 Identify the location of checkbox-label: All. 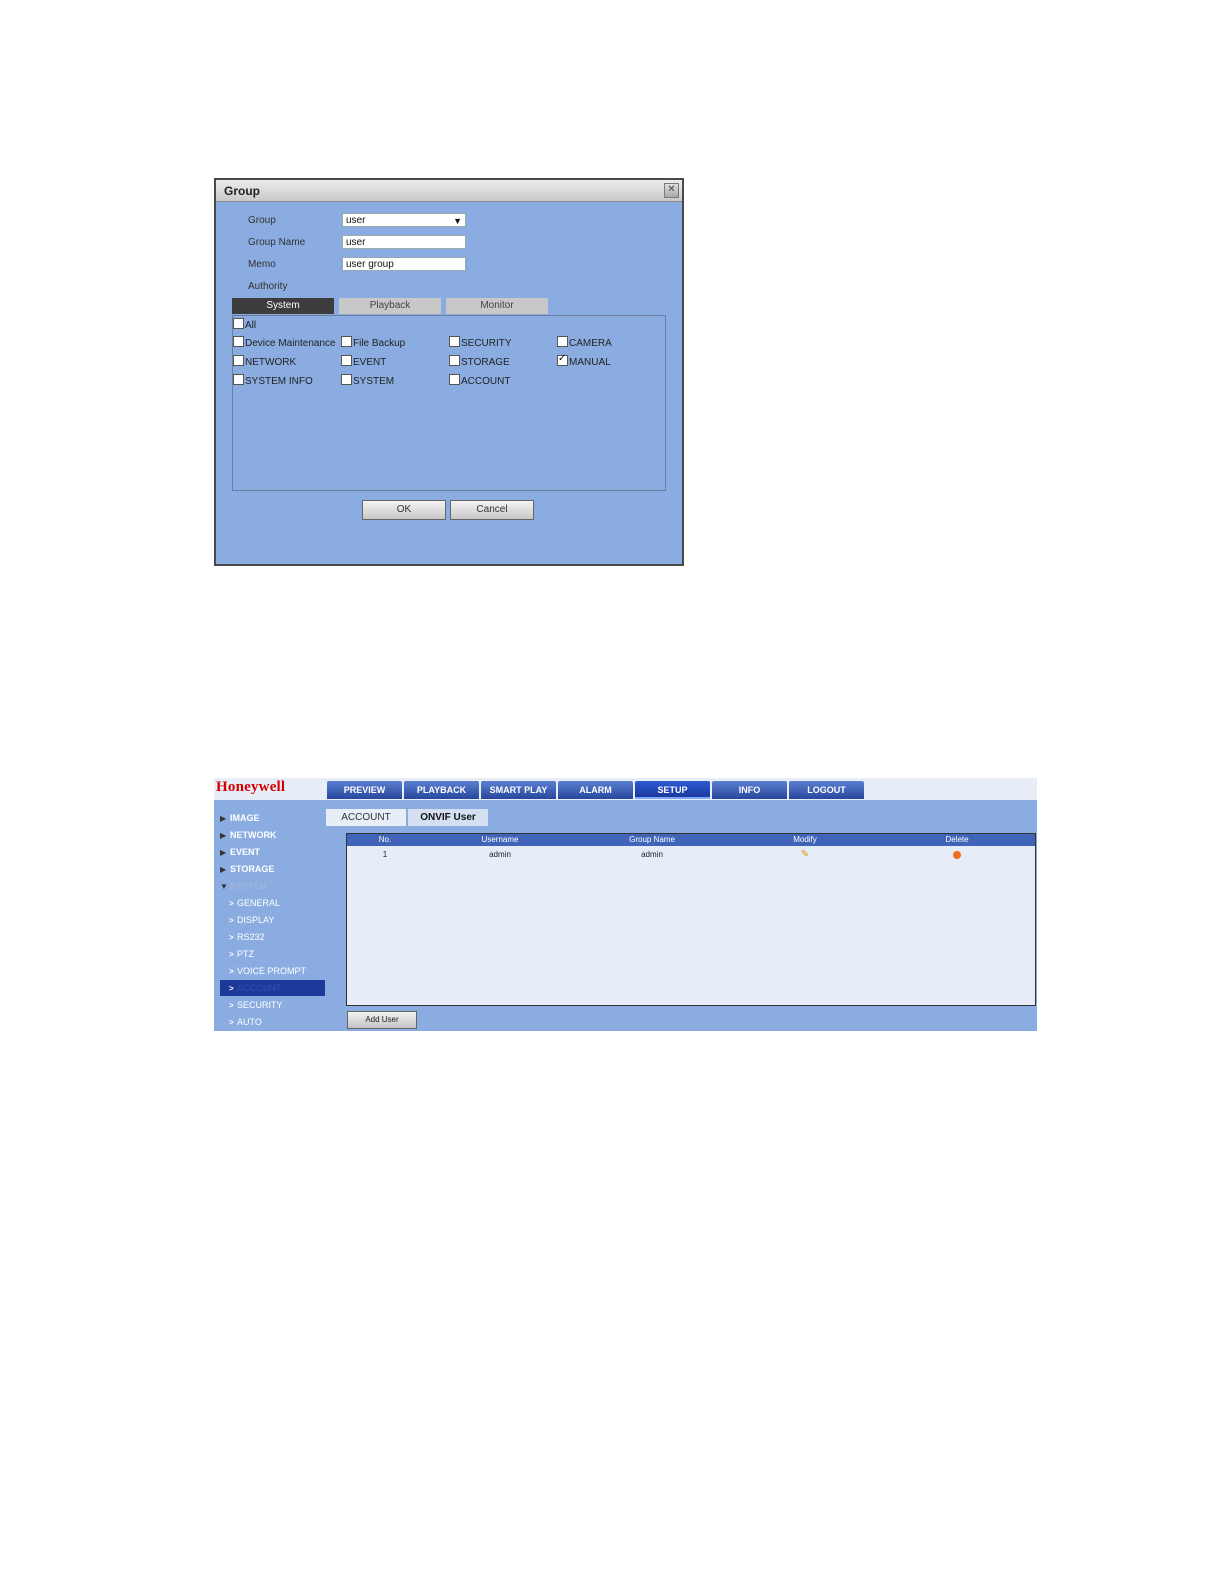
(251, 325).